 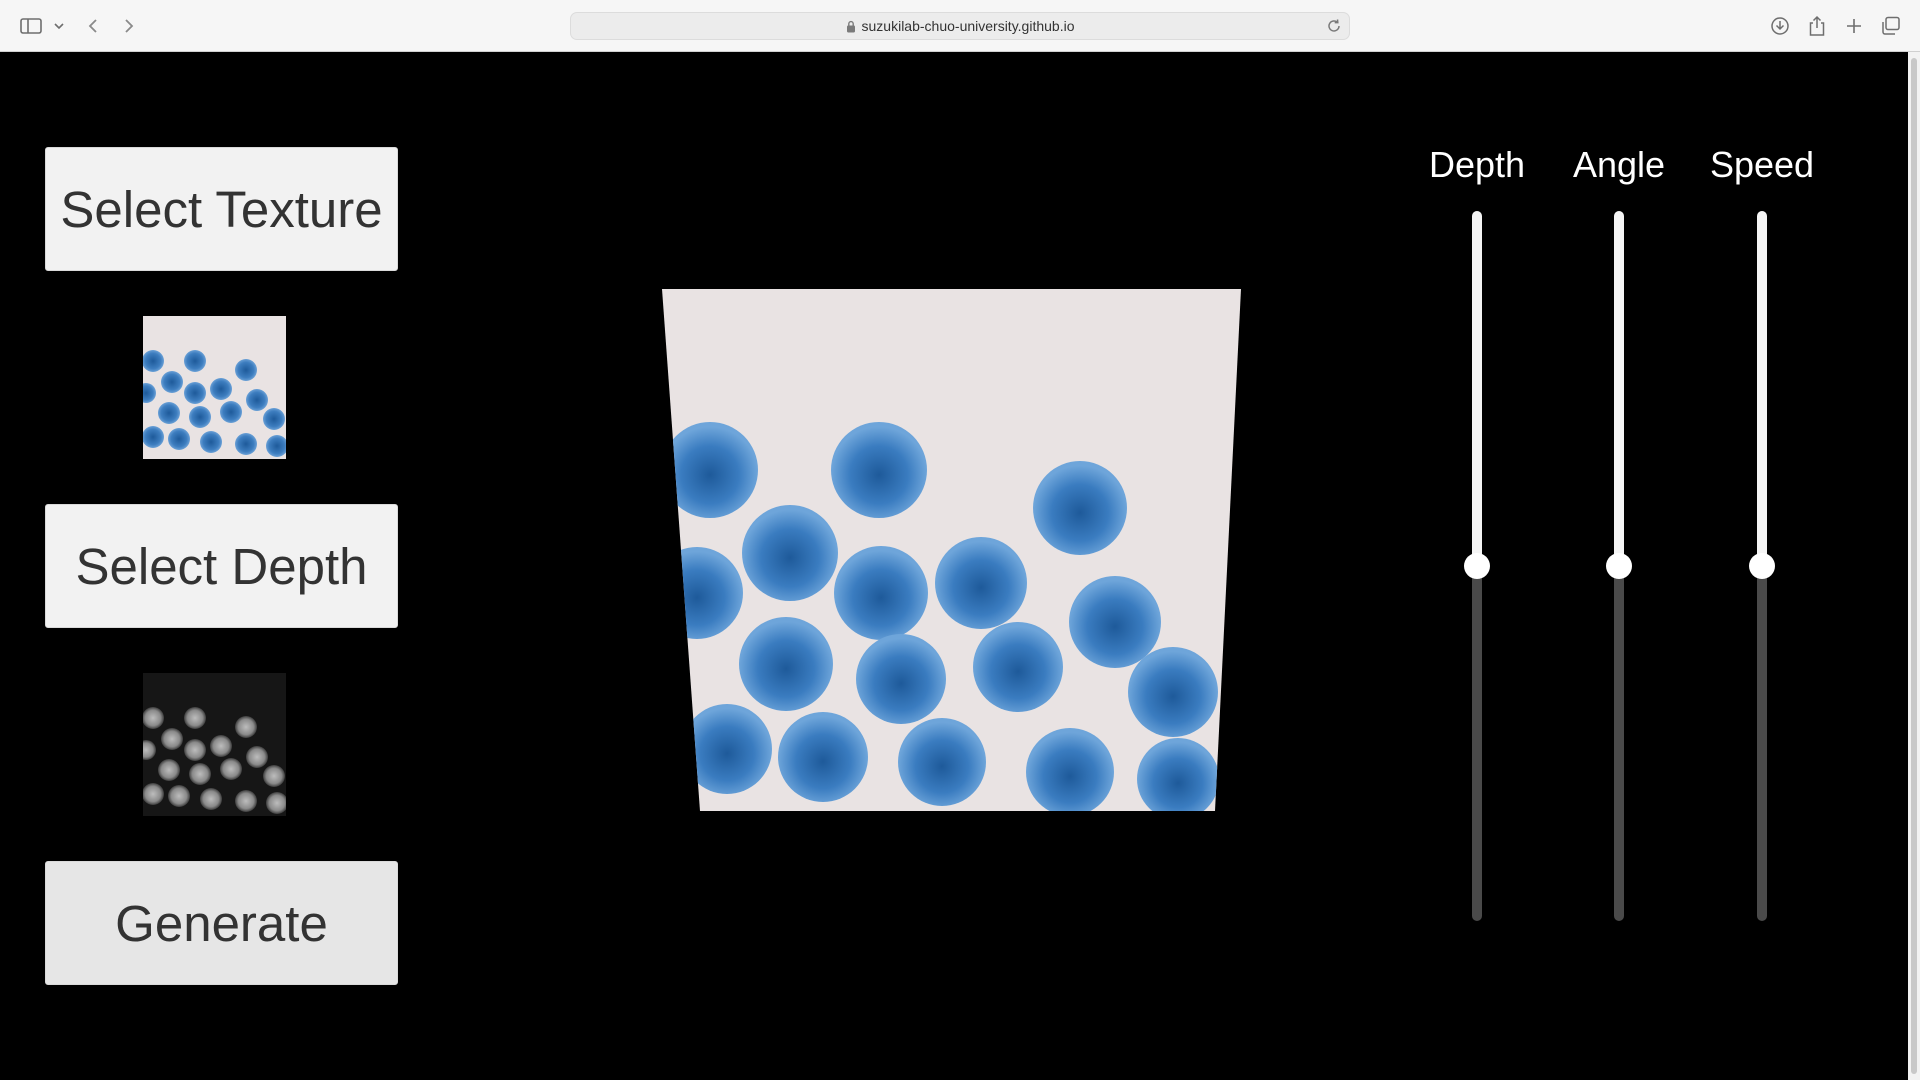 I want to click on scrollbar, so click(x=1914, y=566).